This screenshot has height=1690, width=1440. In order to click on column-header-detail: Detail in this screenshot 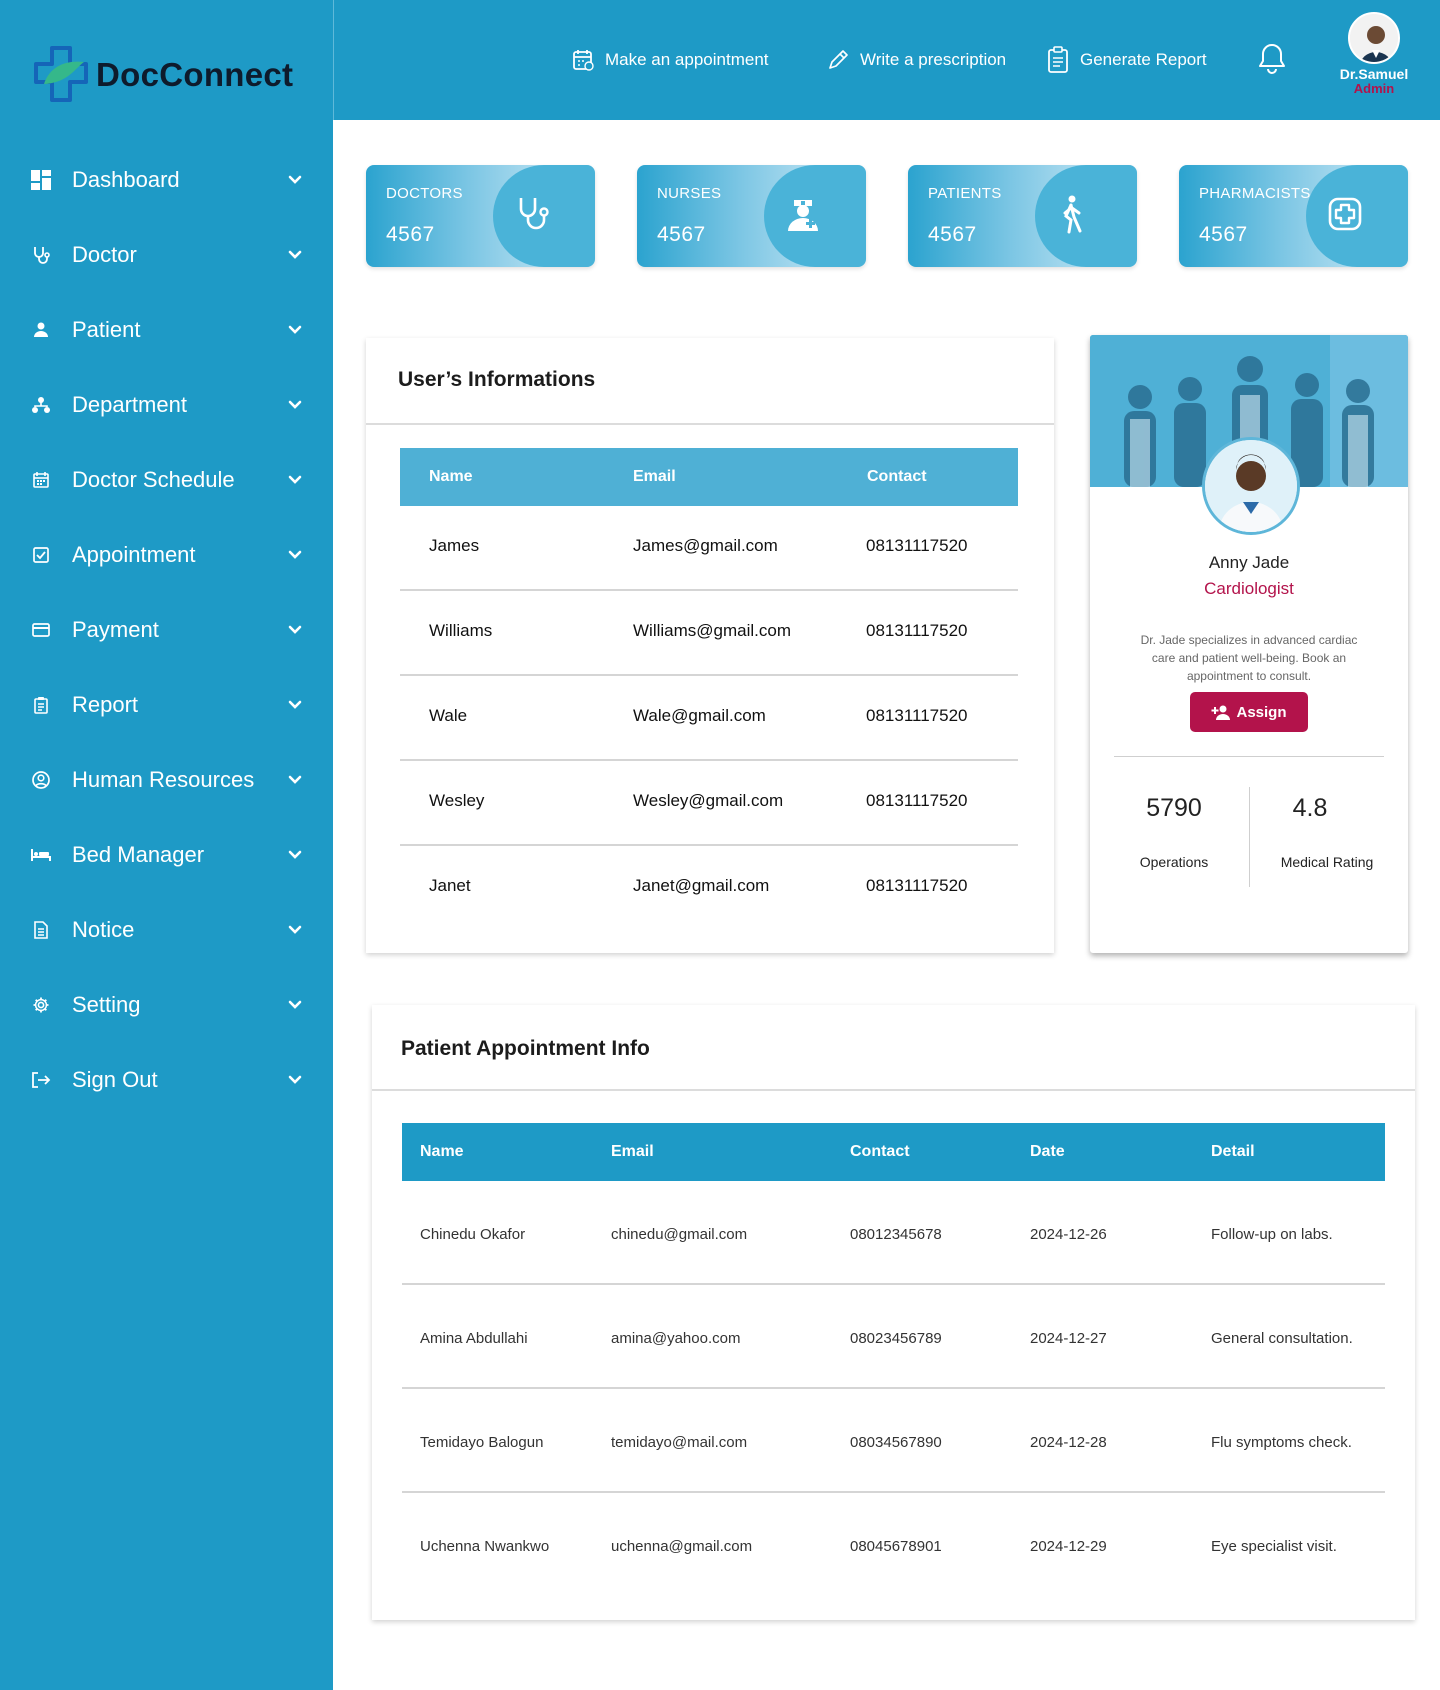, I will do `click(1233, 1151)`.